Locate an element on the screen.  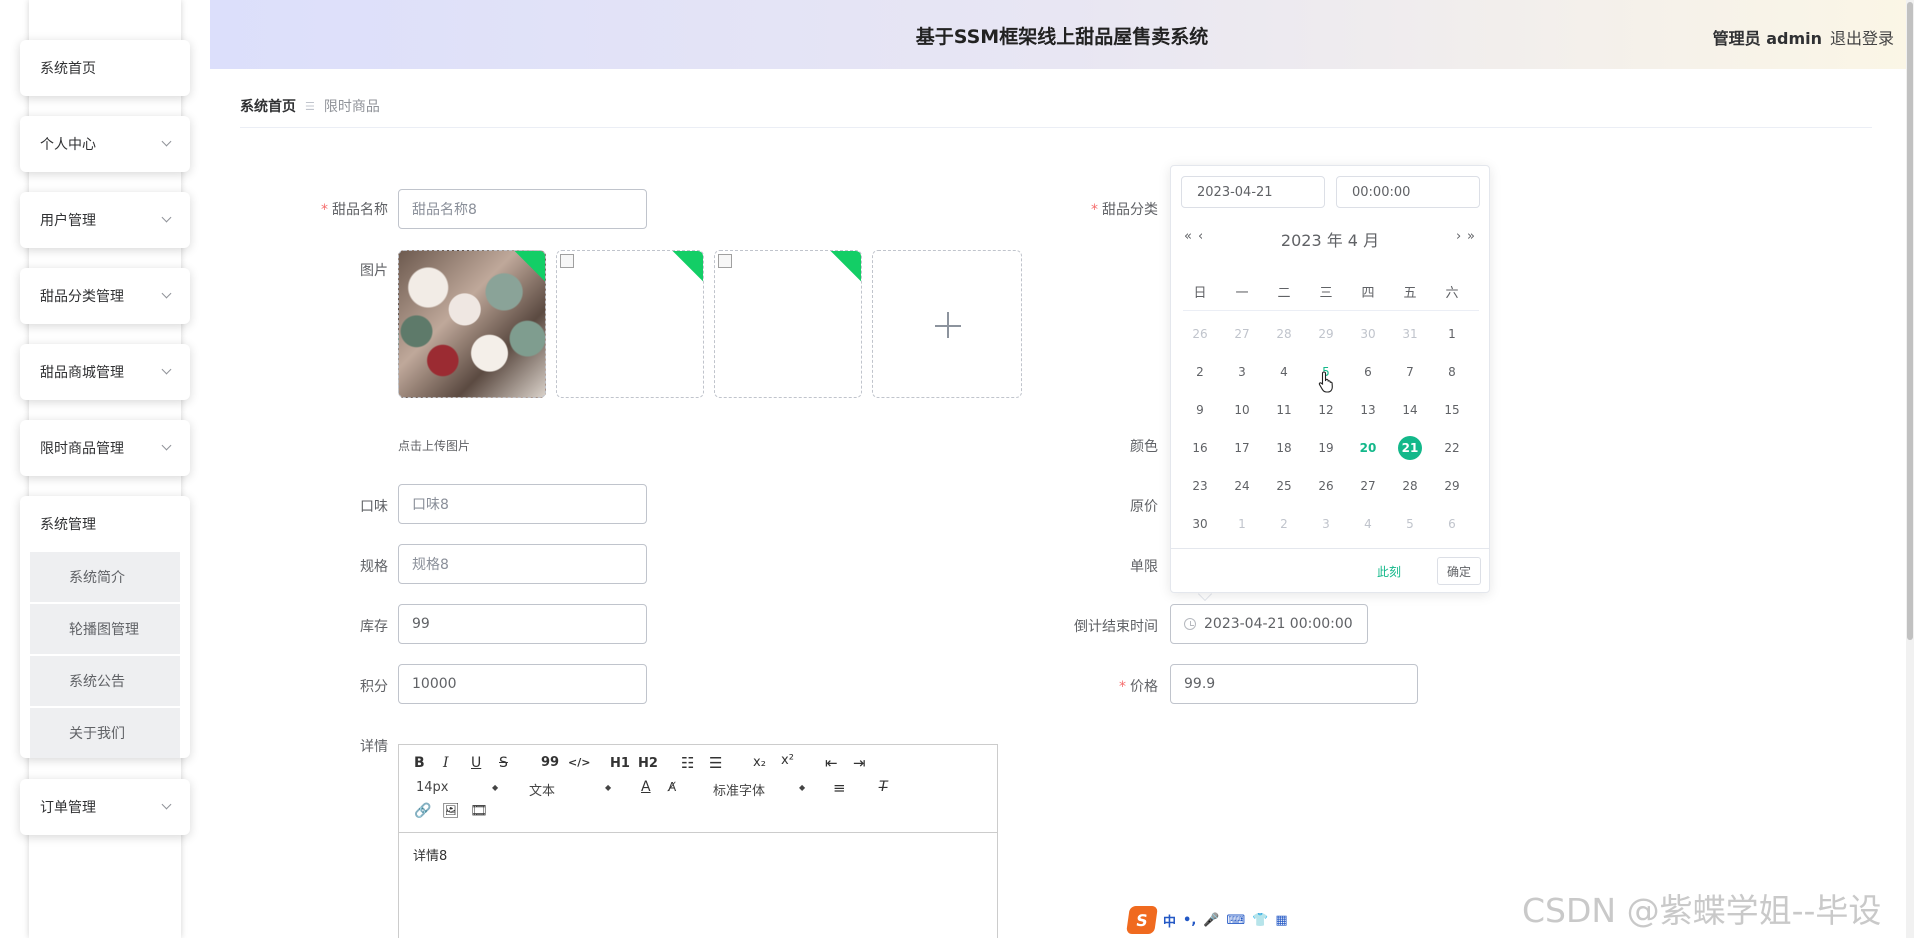
stock-input: 99 is located at coordinates (522, 624).